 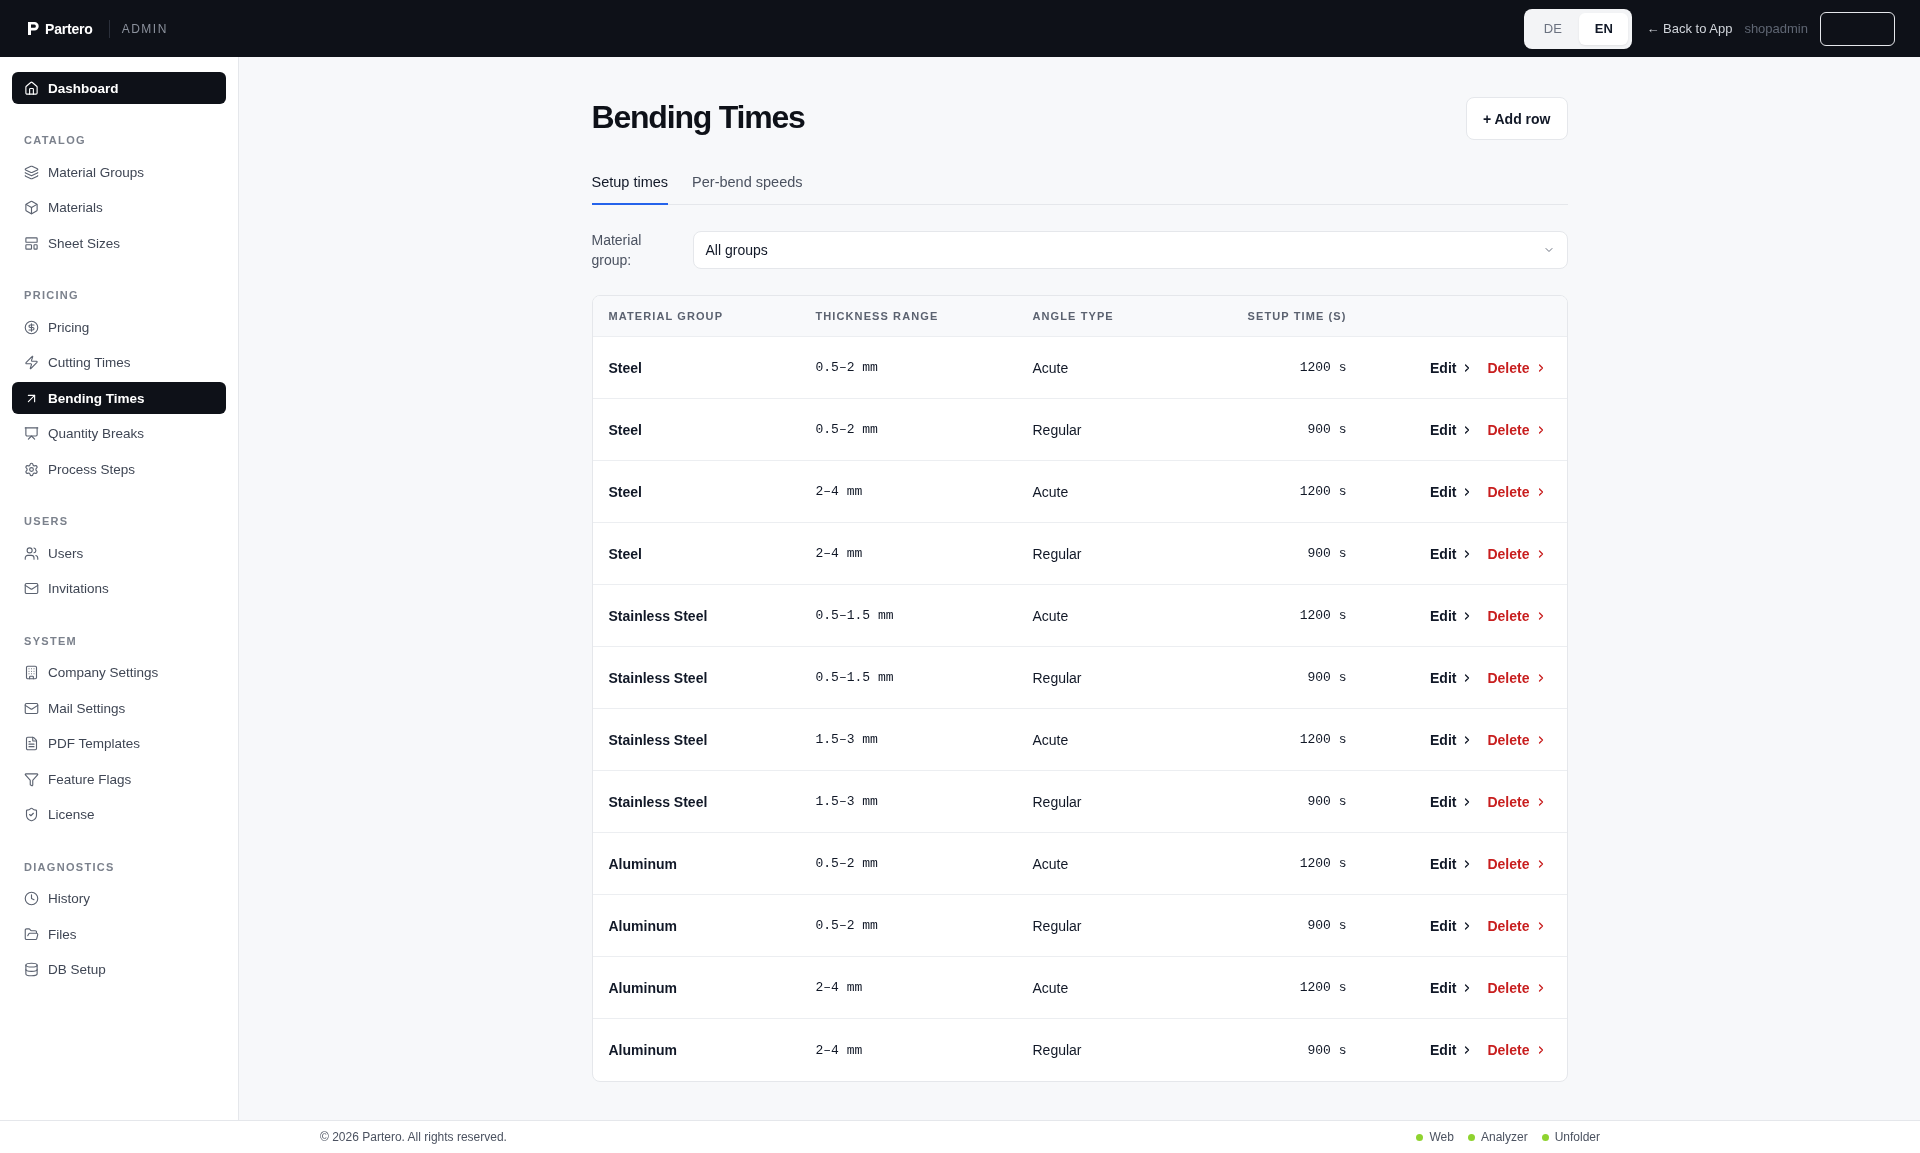 I want to click on database-icon, so click(x=31, y=969).